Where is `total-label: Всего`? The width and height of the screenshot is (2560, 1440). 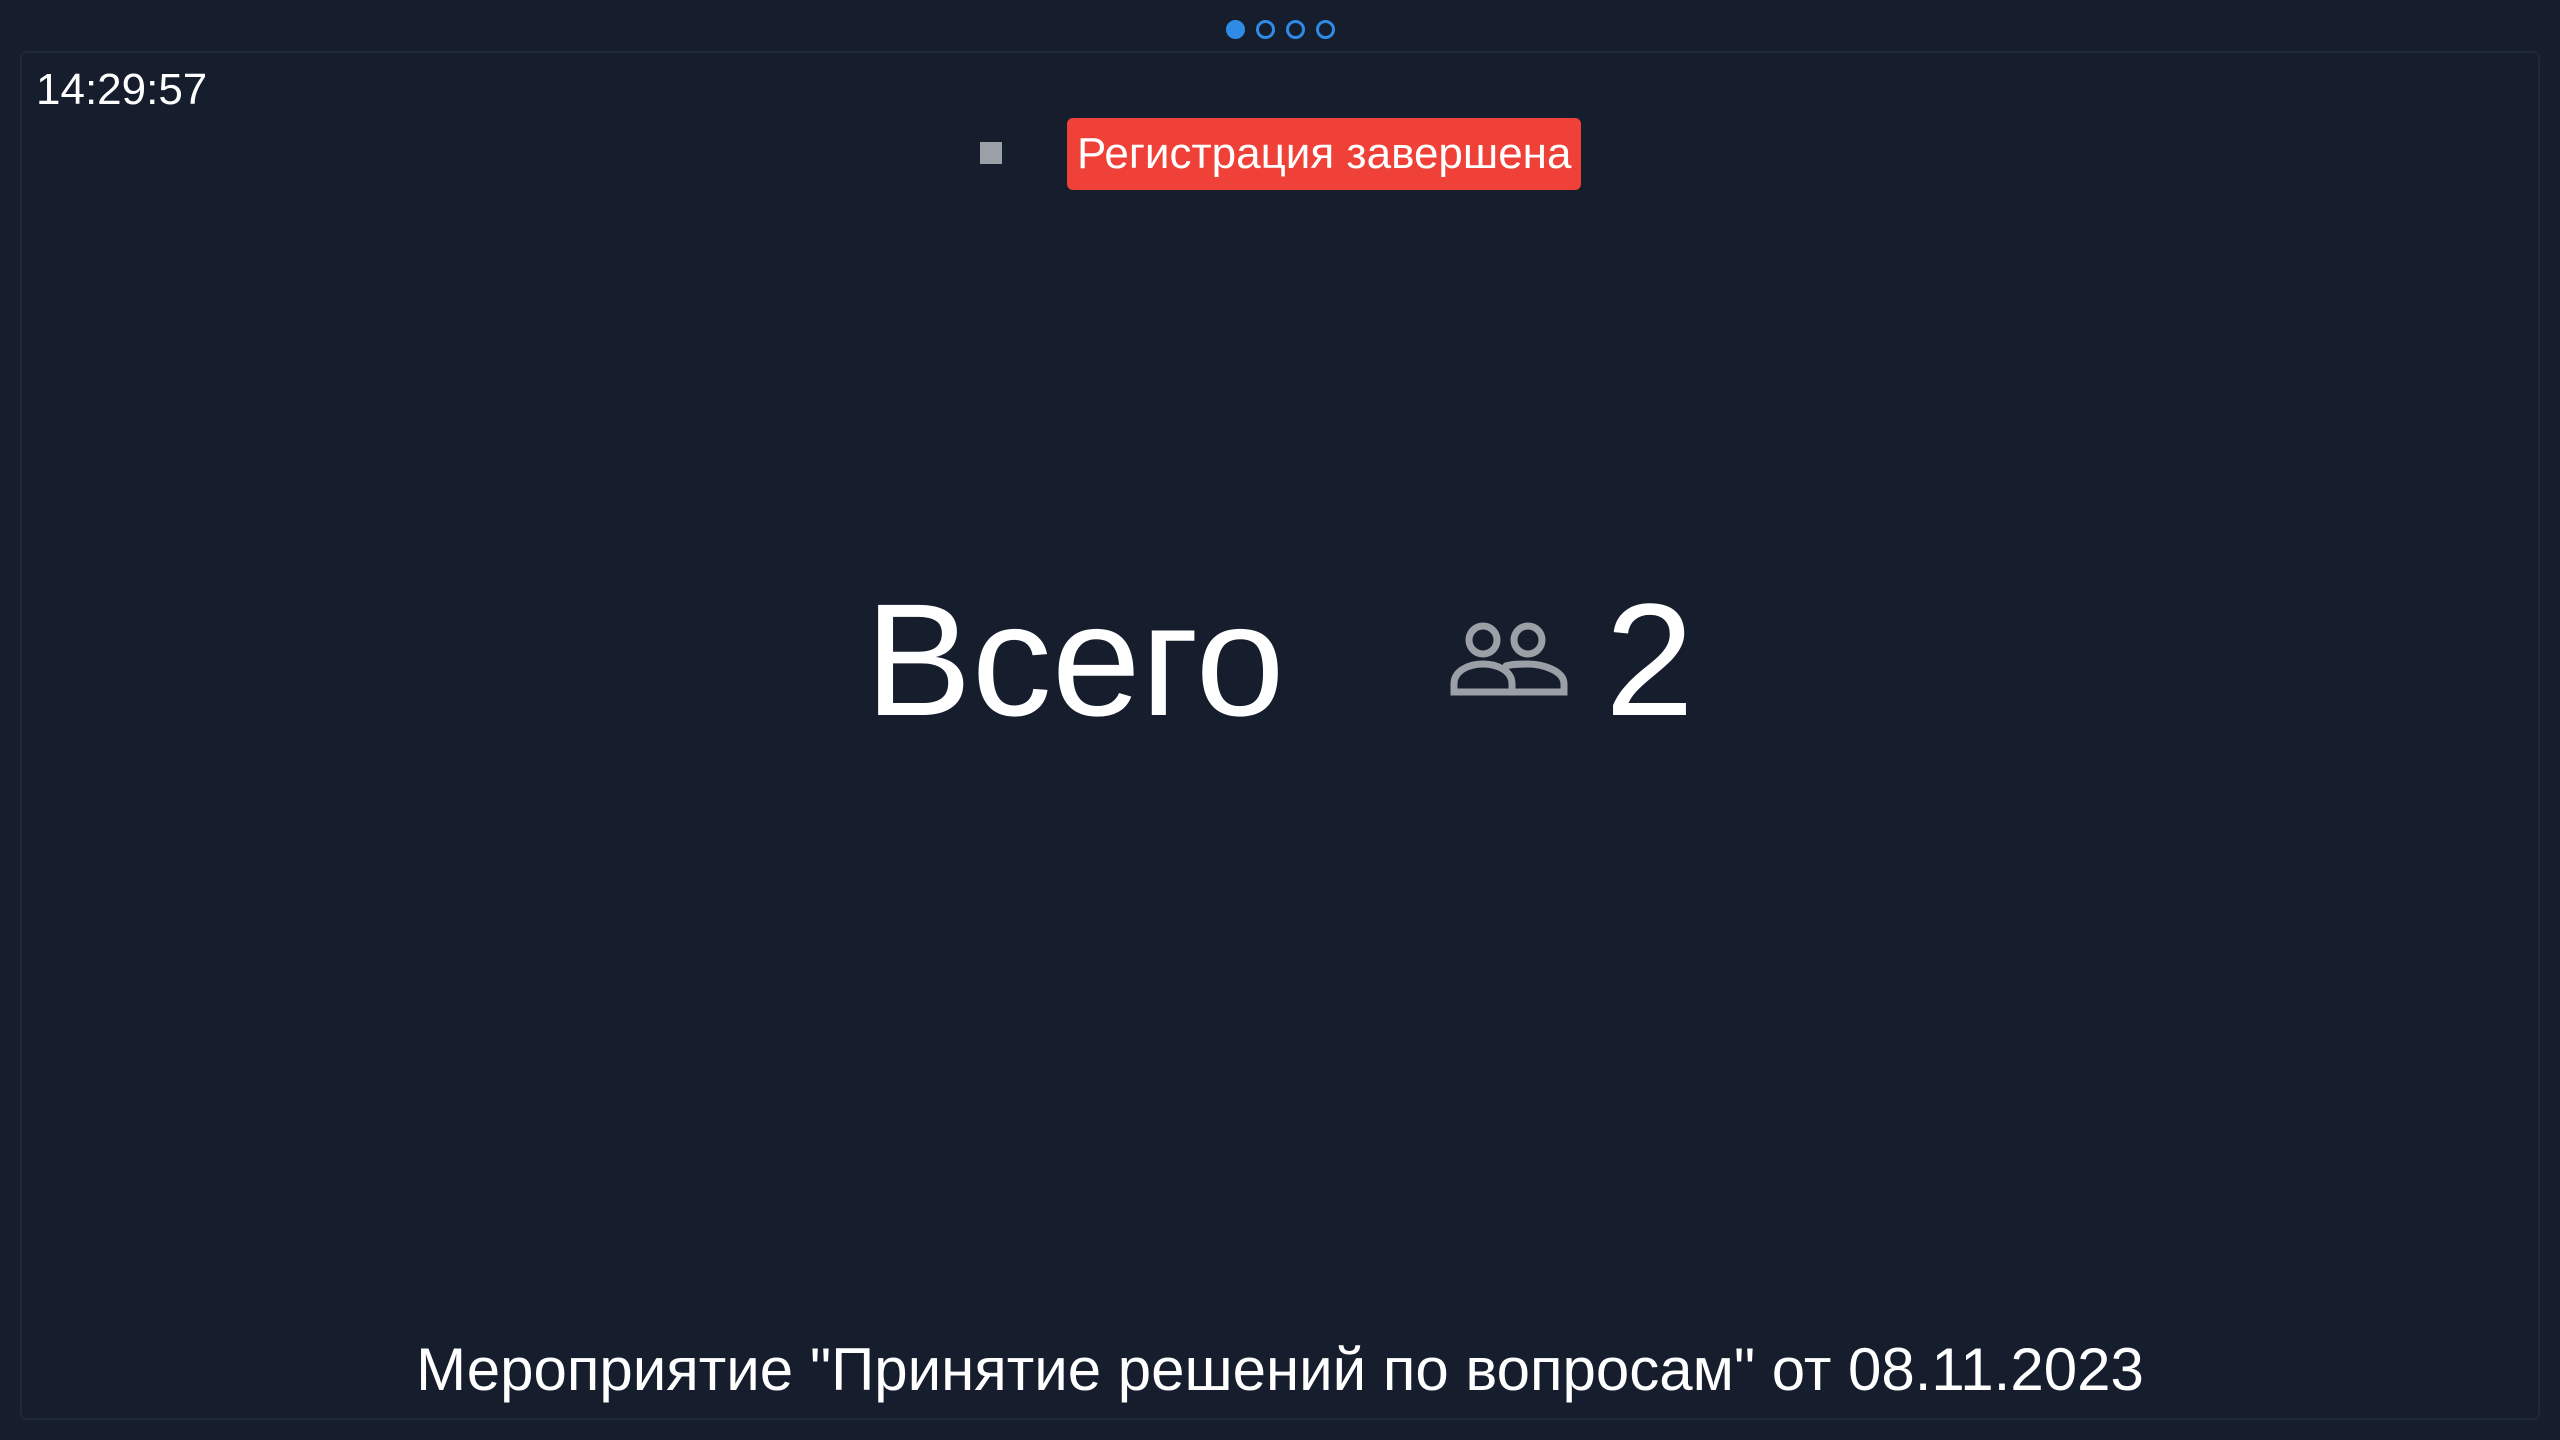 total-label: Всего is located at coordinates (1075, 659).